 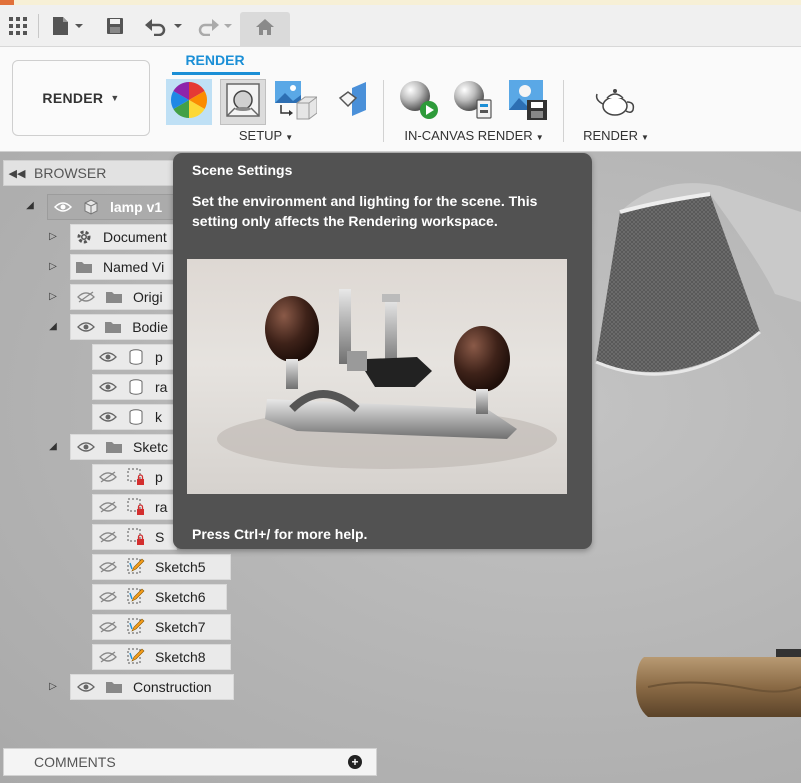 I want to click on tree-item-sketch6: Sketch6, so click(x=159, y=597).